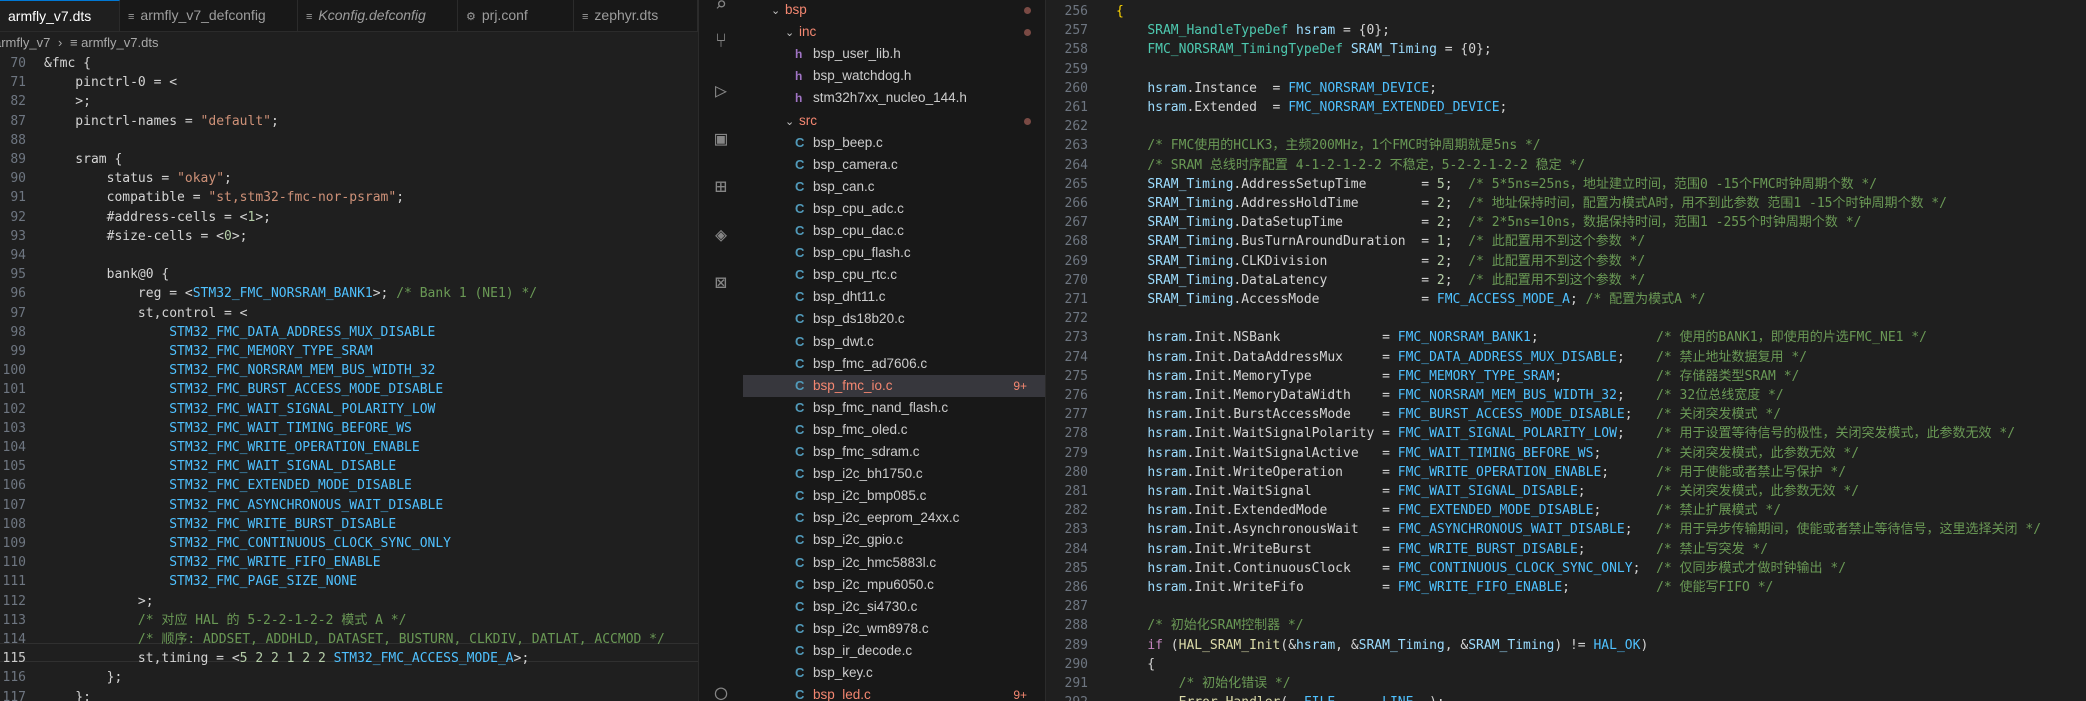 The image size is (2086, 701). I want to click on tab-armfly-v7-dts: armfly_v7.dts, so click(60, 15).